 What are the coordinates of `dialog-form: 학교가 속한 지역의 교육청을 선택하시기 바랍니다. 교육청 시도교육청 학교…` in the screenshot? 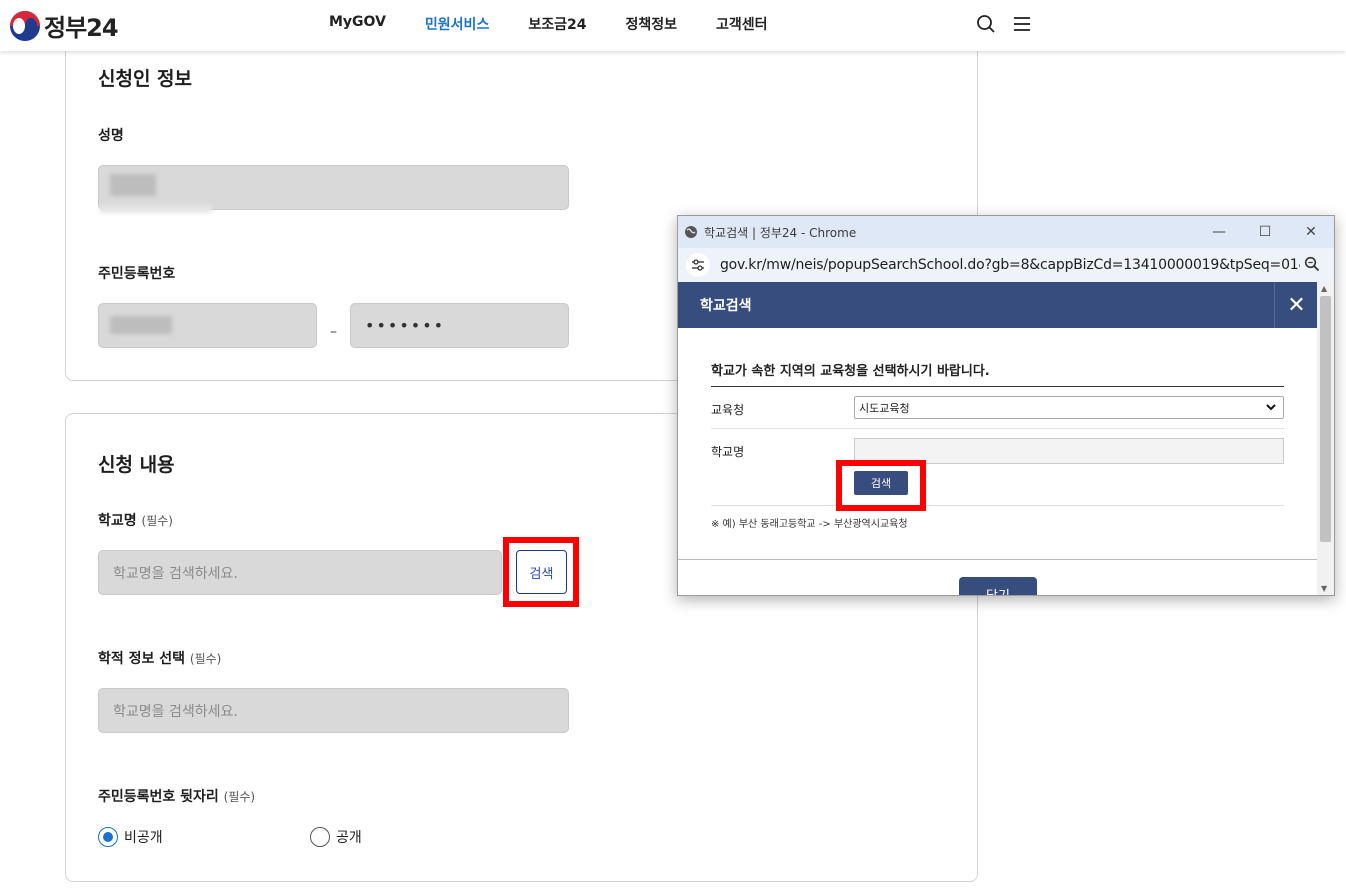 It's located at (998, 444).